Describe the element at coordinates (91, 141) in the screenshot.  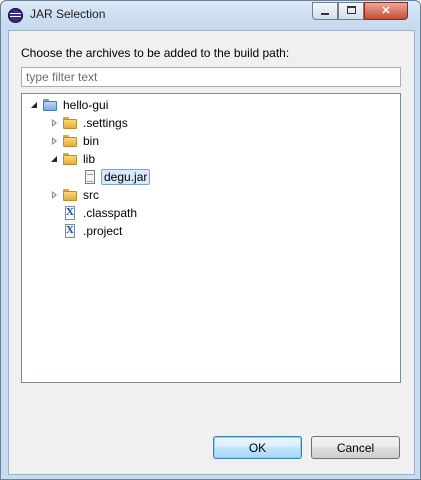
I see `tree-item-label: bin` at that location.